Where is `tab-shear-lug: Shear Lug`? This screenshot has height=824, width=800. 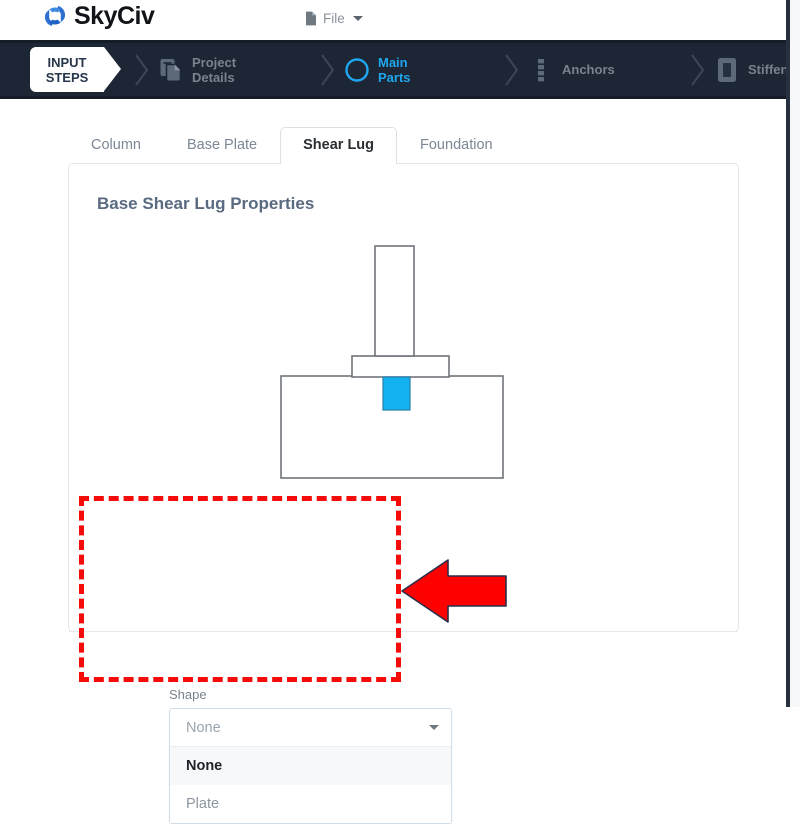 tab-shear-lug: Shear Lug is located at coordinates (339, 145).